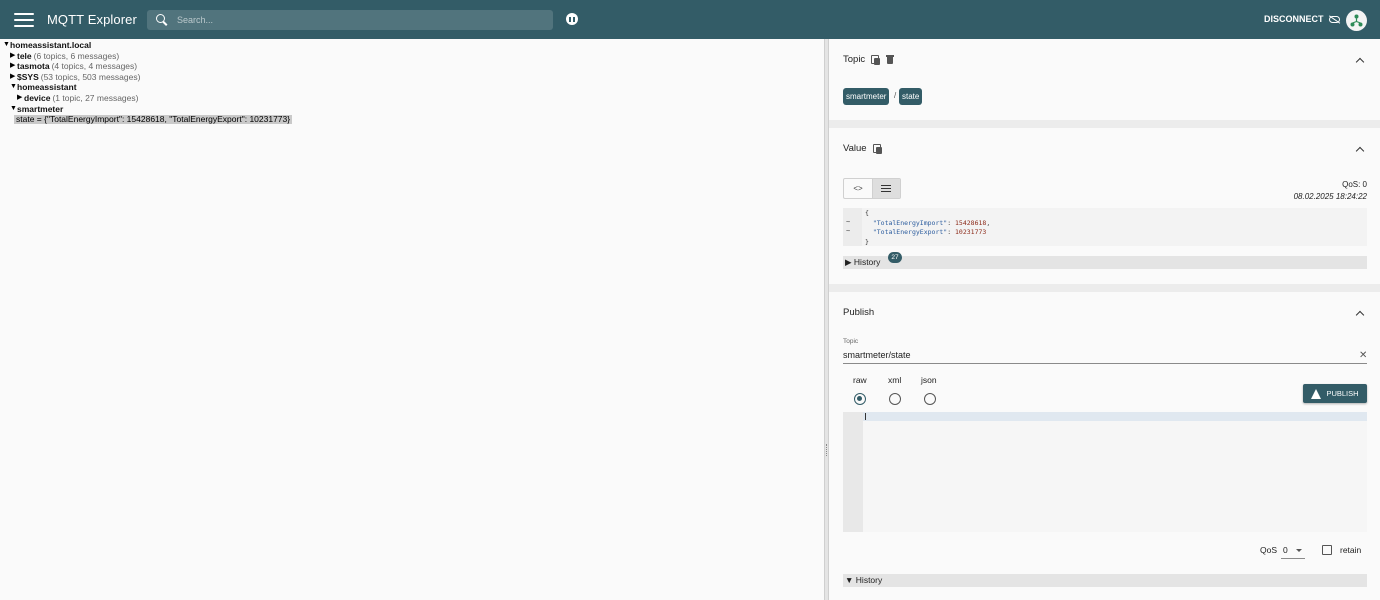  What do you see at coordinates (865, 416) in the screenshot?
I see `text-caret` at bounding box center [865, 416].